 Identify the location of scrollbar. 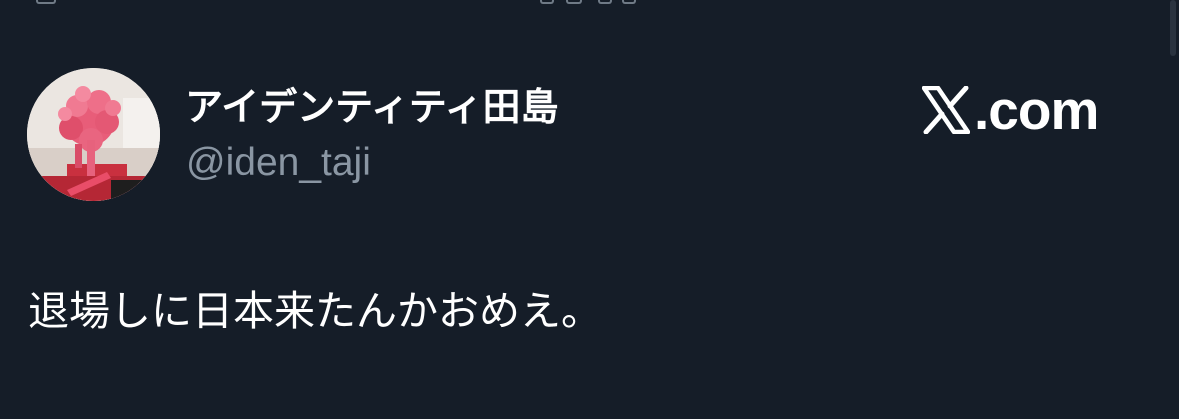
(1172, 28).